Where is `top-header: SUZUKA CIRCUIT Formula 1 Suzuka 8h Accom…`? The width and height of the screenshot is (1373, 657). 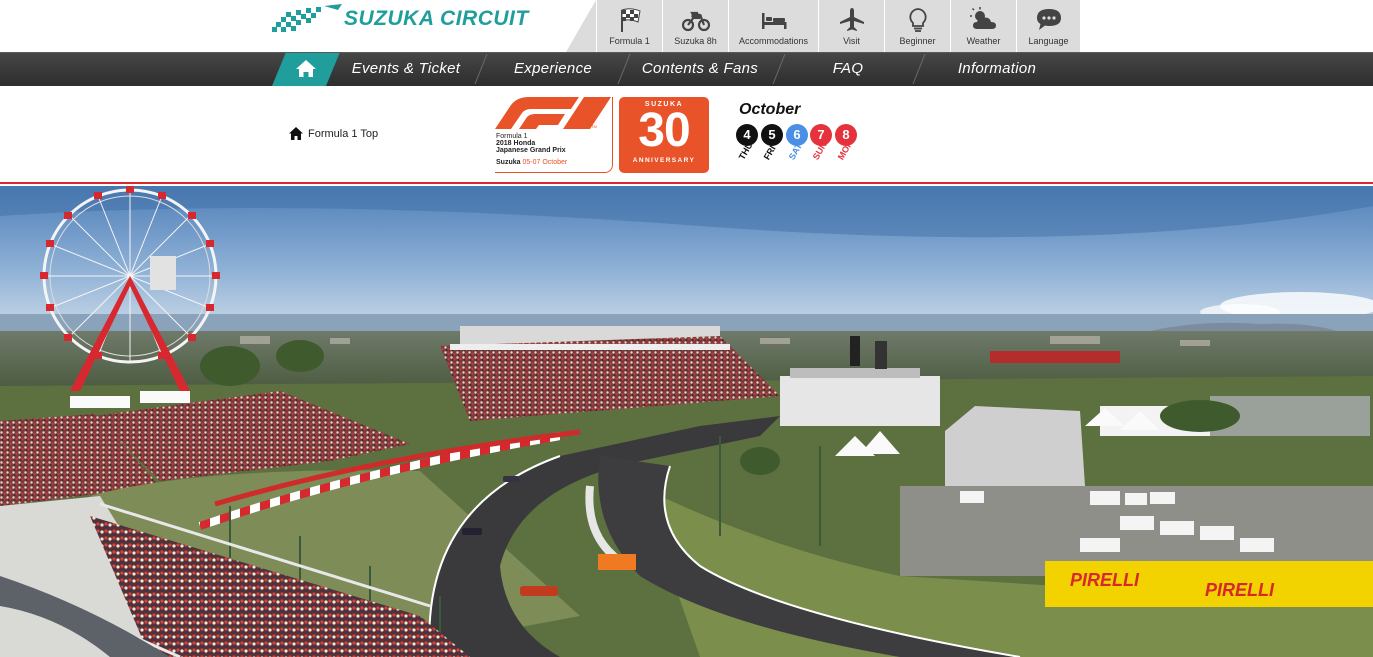
top-header: SUZUKA CIRCUIT Formula 1 Suzuka 8h Accom… is located at coordinates (686, 26).